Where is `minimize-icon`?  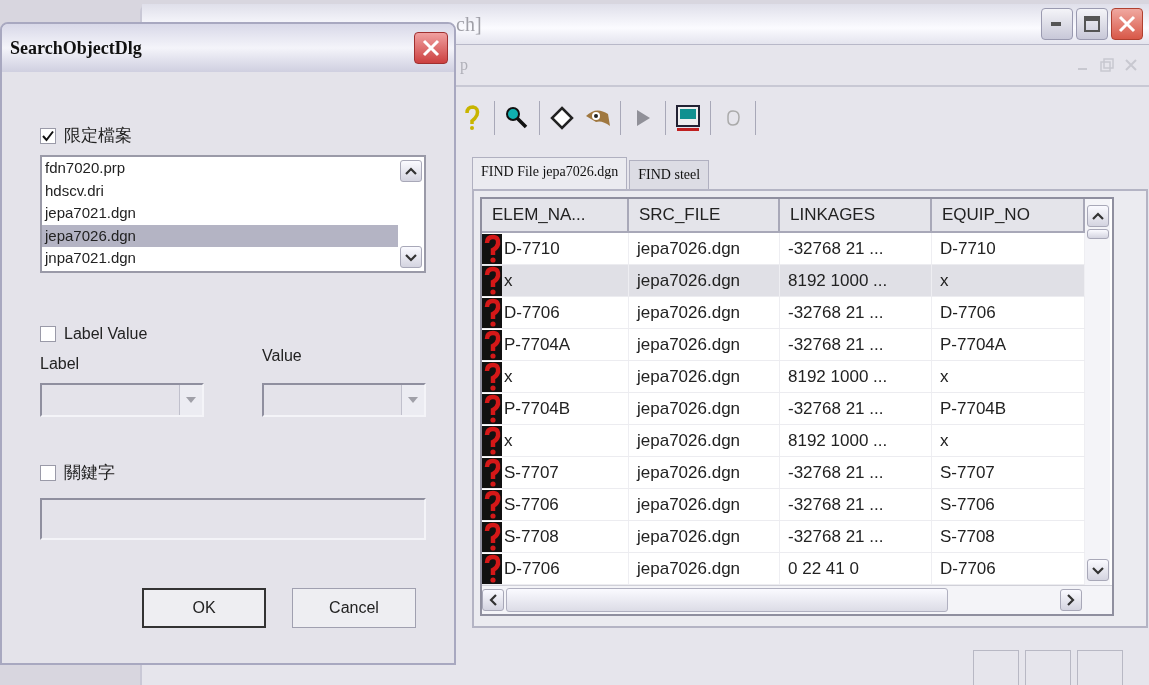
minimize-icon is located at coordinates (1057, 24).